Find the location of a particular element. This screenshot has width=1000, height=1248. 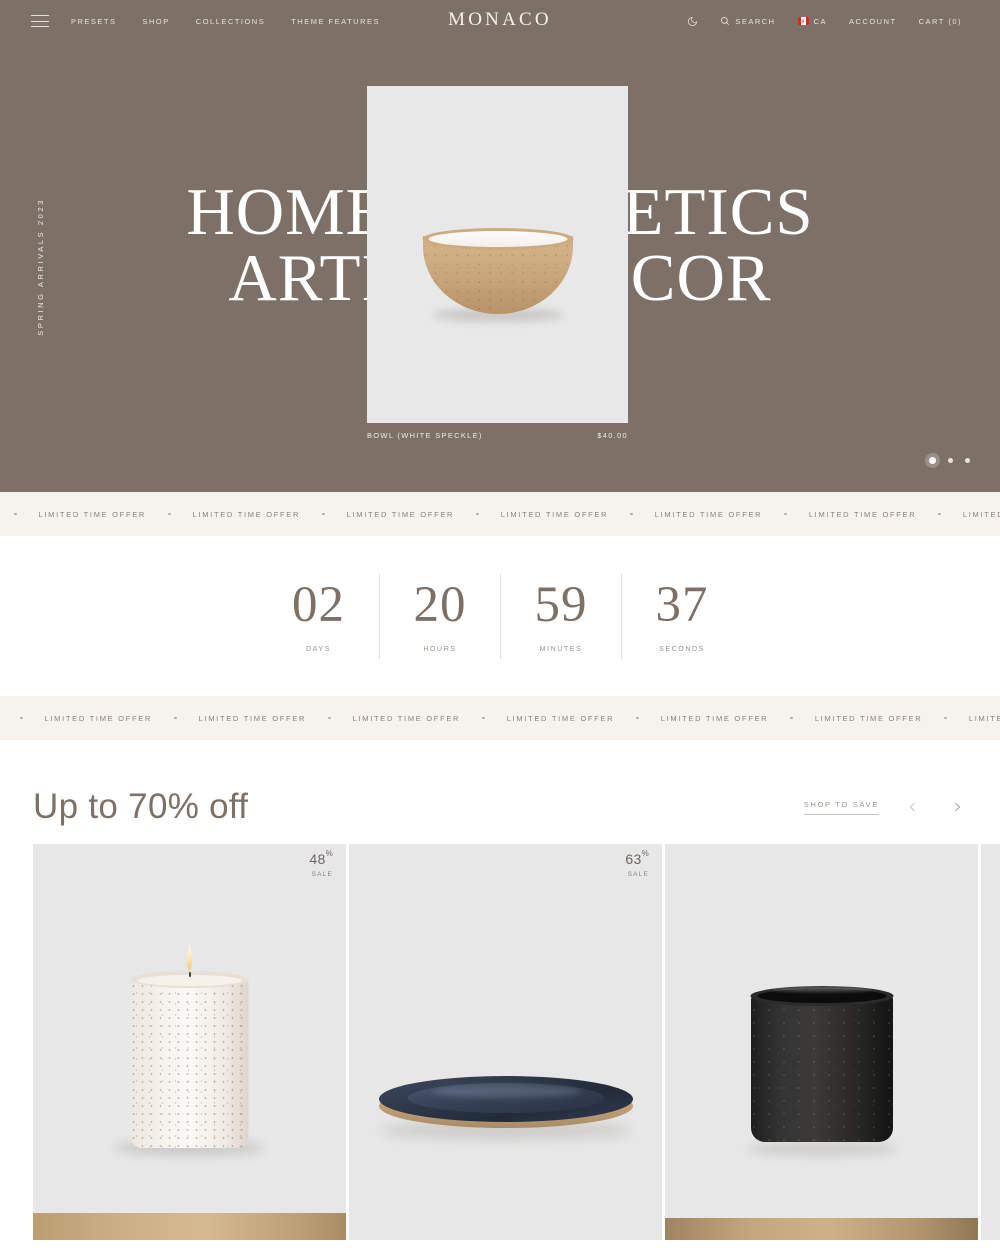

nav-link-presets: PRESETS is located at coordinates (94, 21).